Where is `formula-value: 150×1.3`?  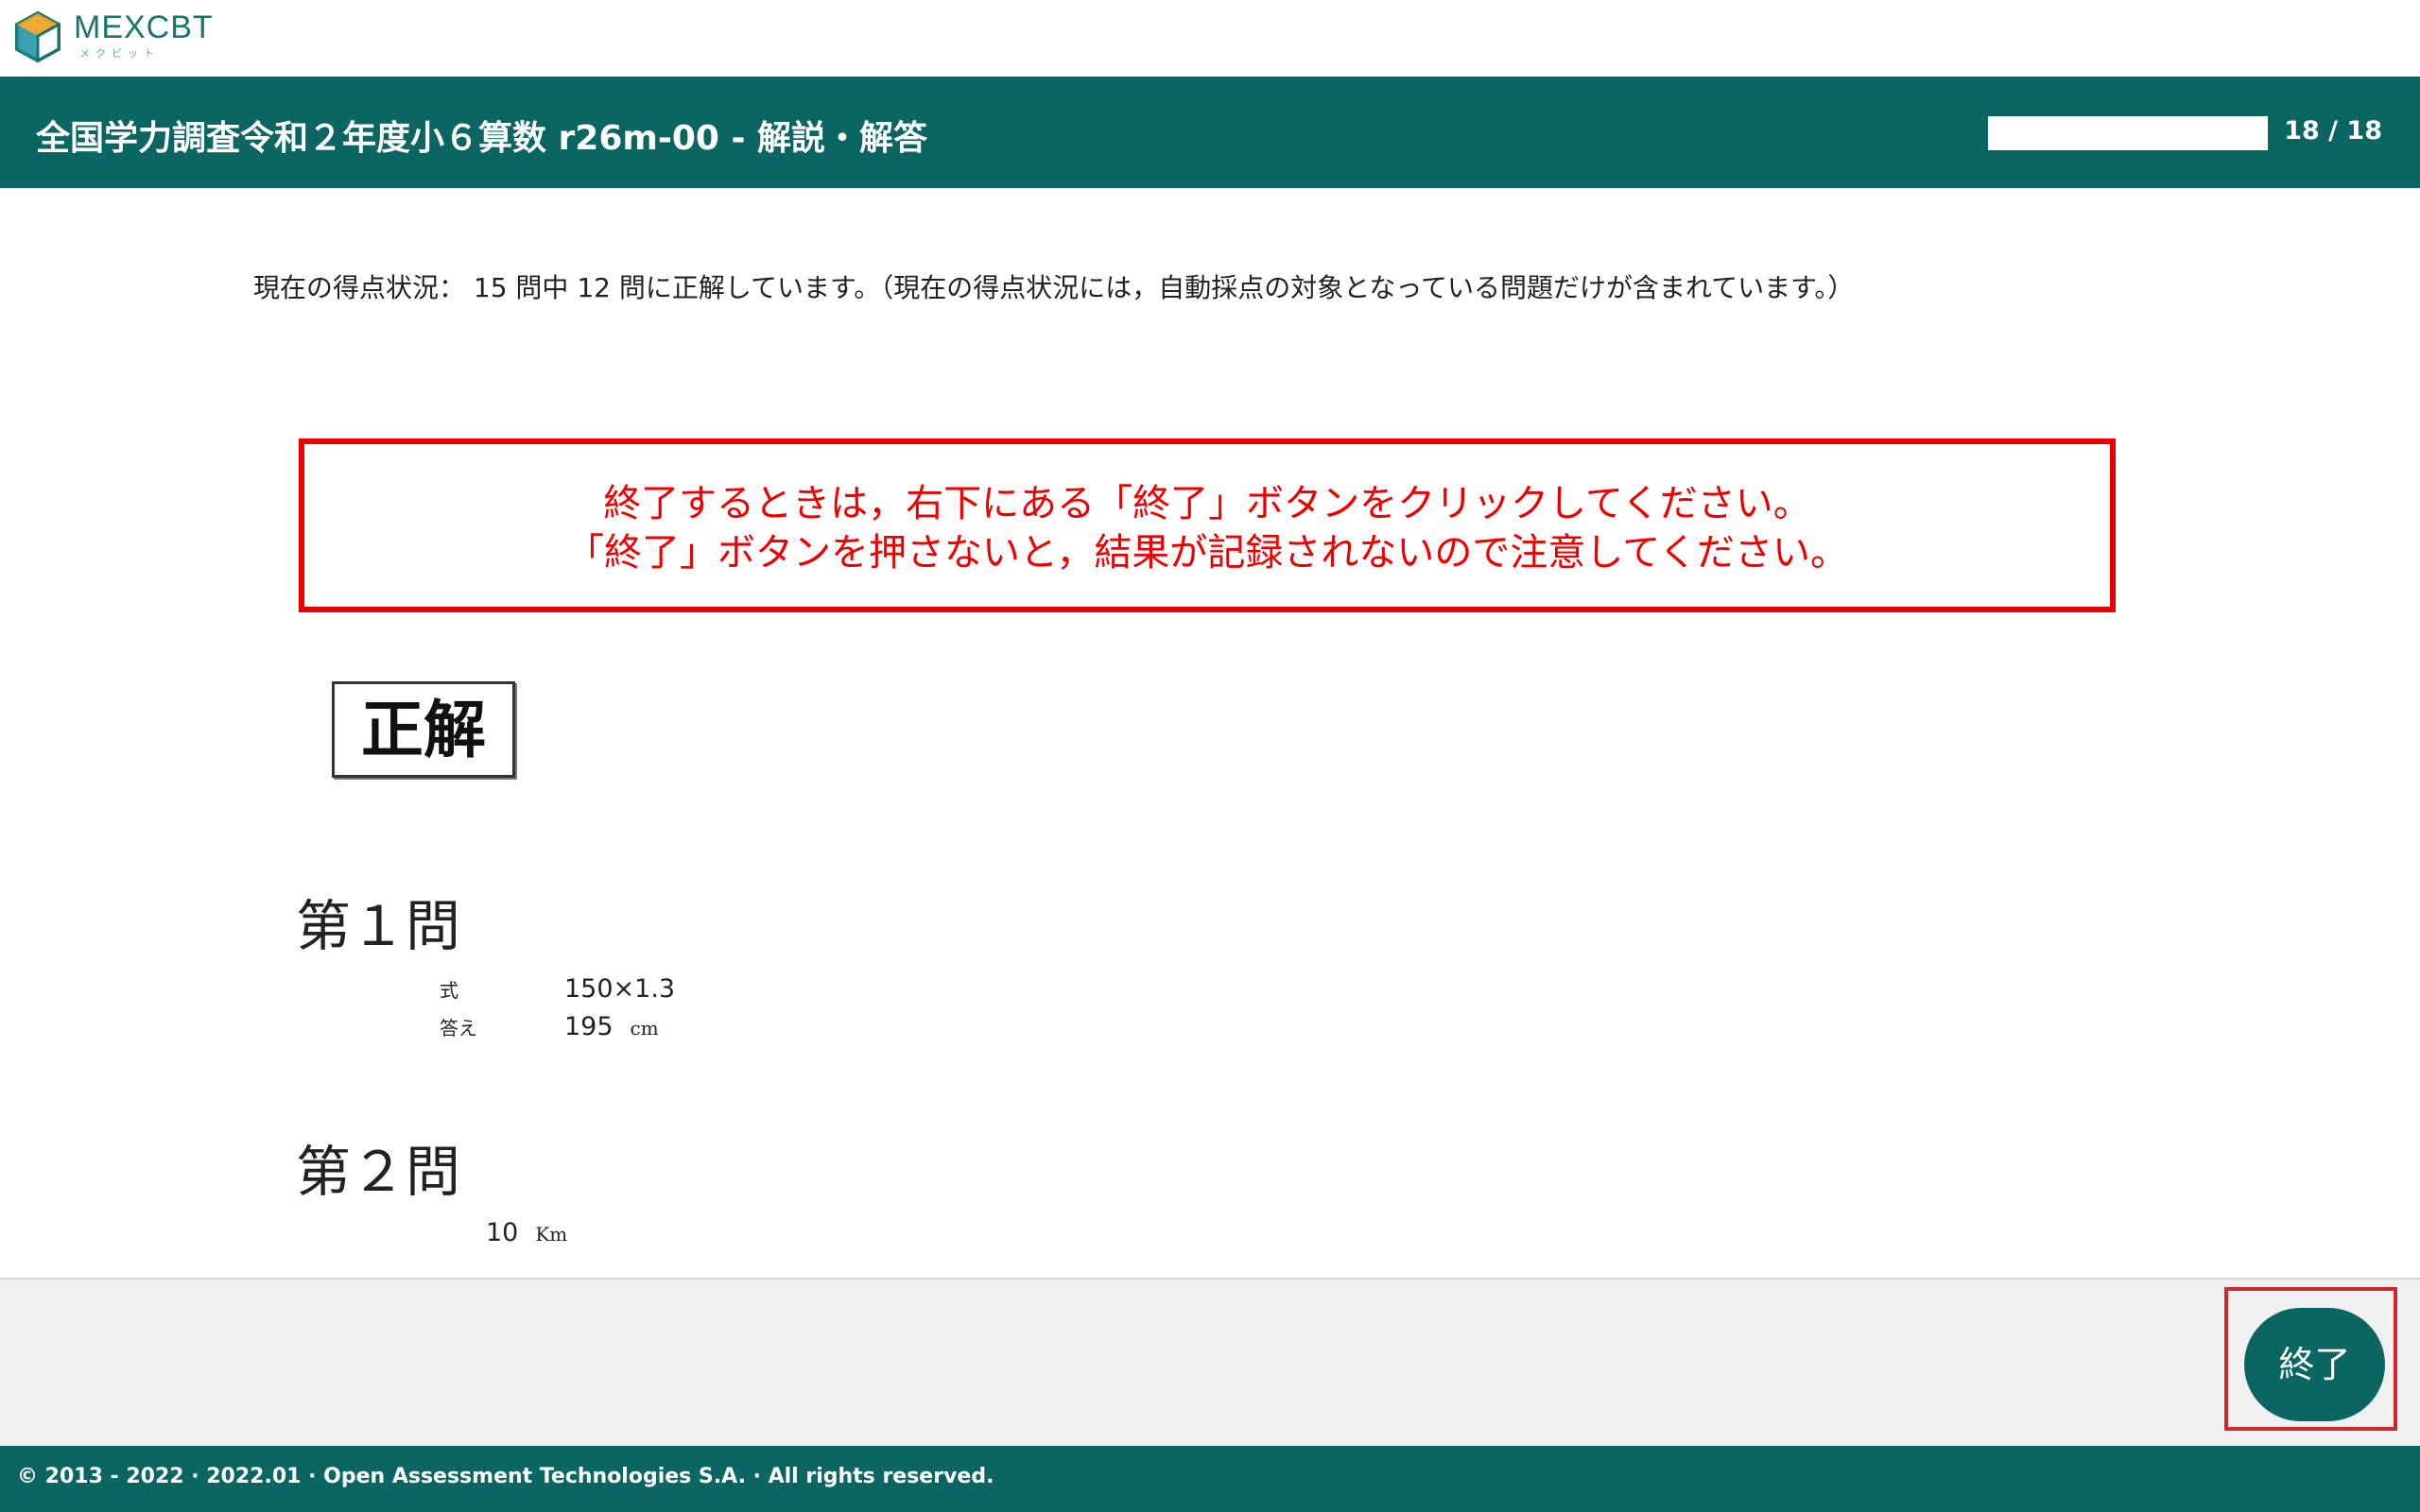 formula-value: 150×1.3 is located at coordinates (620, 989).